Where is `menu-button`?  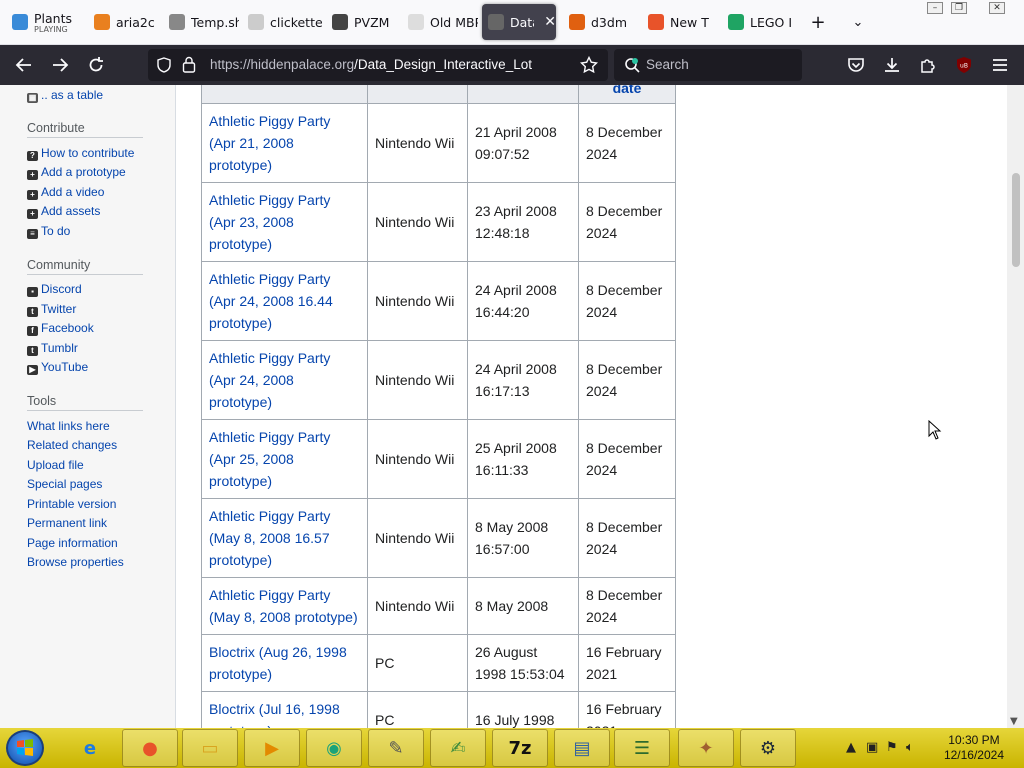
menu-button is located at coordinates (1000, 65).